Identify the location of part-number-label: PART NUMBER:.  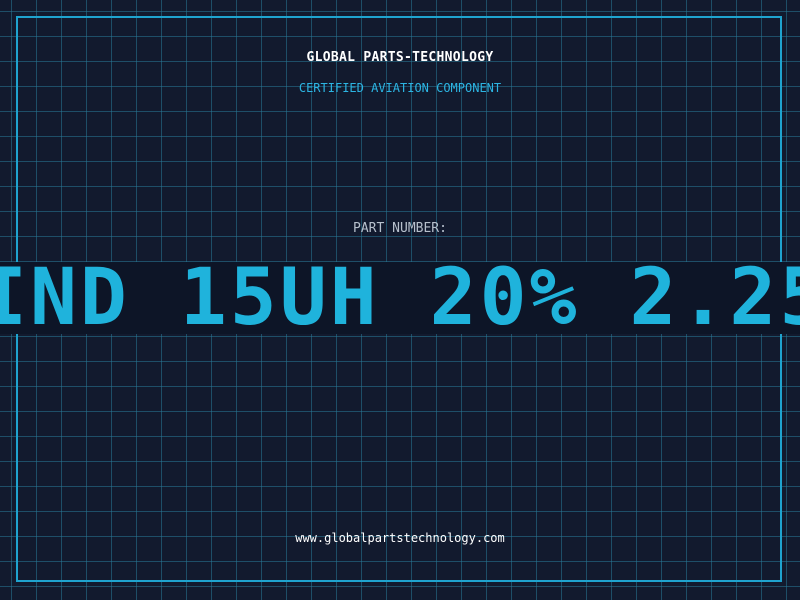
(400, 228).